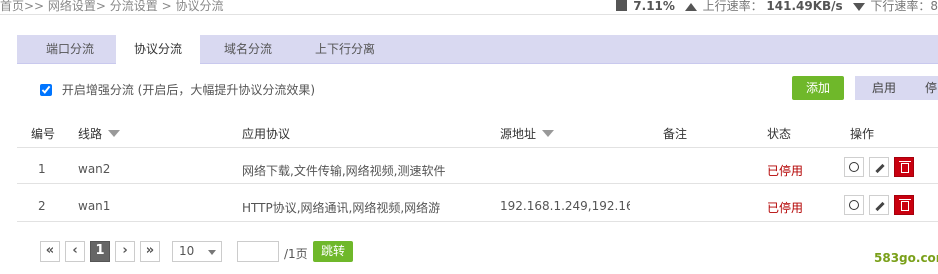  What do you see at coordinates (258, 251) in the screenshot?
I see `page-number-input` at bounding box center [258, 251].